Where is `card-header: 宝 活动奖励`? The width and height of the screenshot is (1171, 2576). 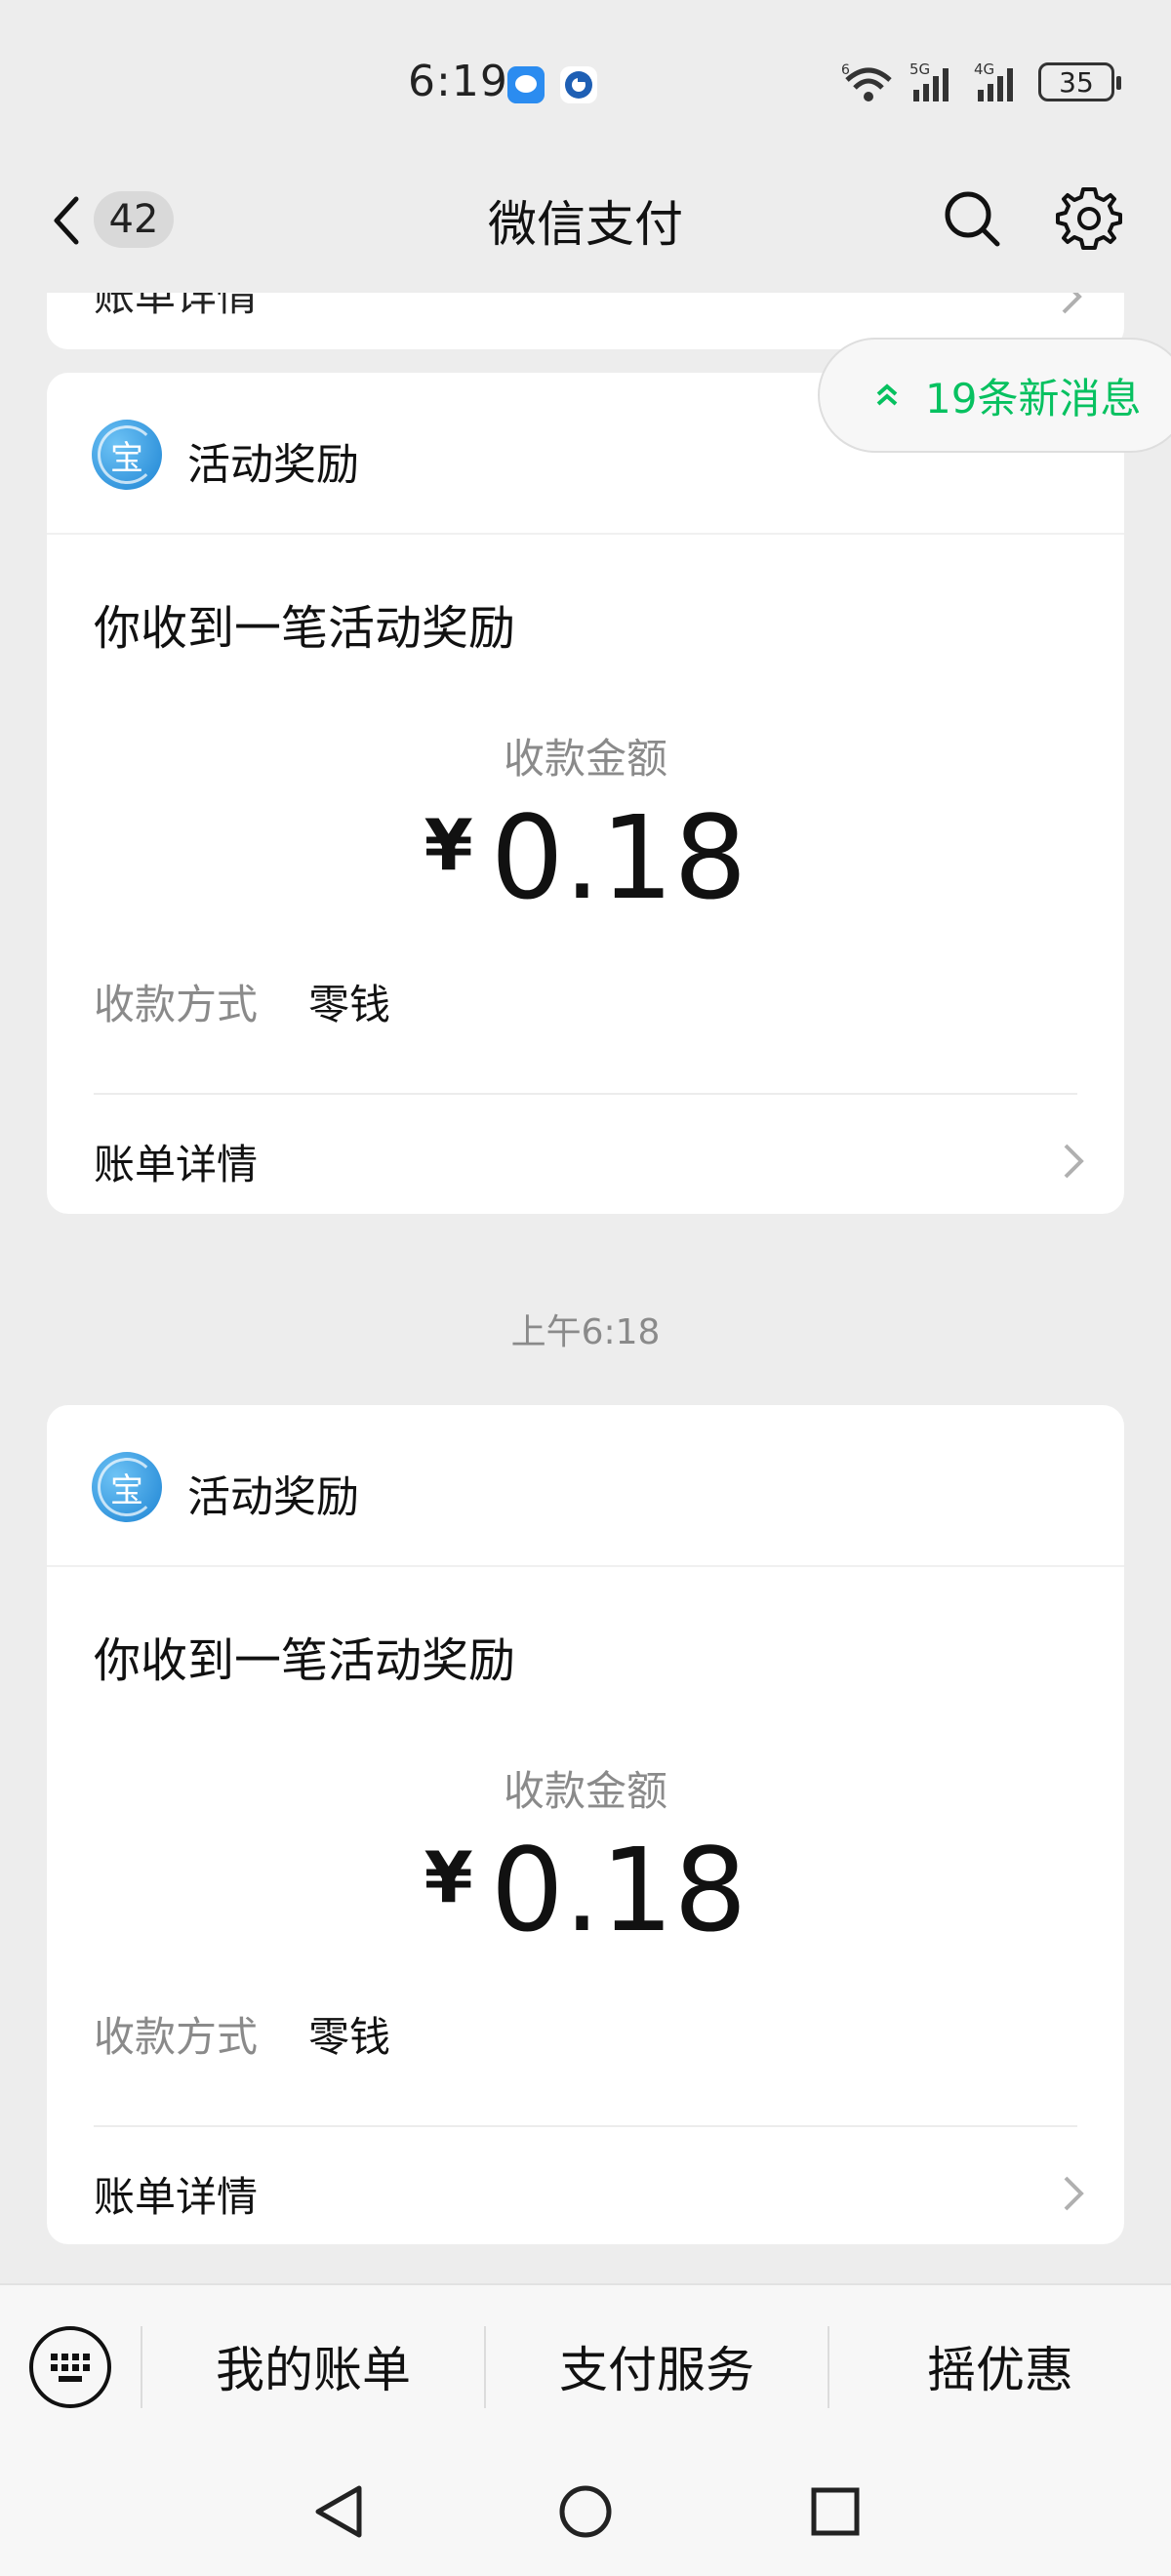 card-header: 宝 活动奖励 is located at coordinates (585, 1486).